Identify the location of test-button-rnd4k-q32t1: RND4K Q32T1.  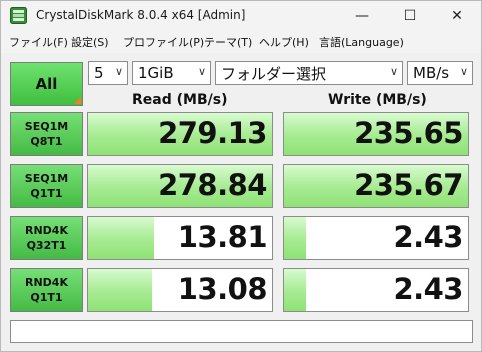
(46, 238).